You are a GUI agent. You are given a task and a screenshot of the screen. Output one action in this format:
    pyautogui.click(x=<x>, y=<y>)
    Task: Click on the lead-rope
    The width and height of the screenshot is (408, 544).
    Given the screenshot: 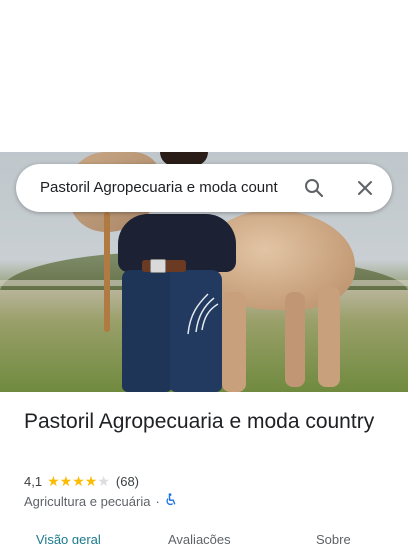 What is the action you would take?
    pyautogui.click(x=107, y=272)
    